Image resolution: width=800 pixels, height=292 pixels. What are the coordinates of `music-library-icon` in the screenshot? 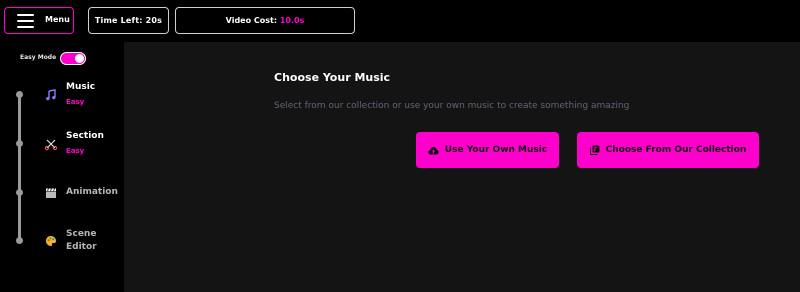 It's located at (594, 150).